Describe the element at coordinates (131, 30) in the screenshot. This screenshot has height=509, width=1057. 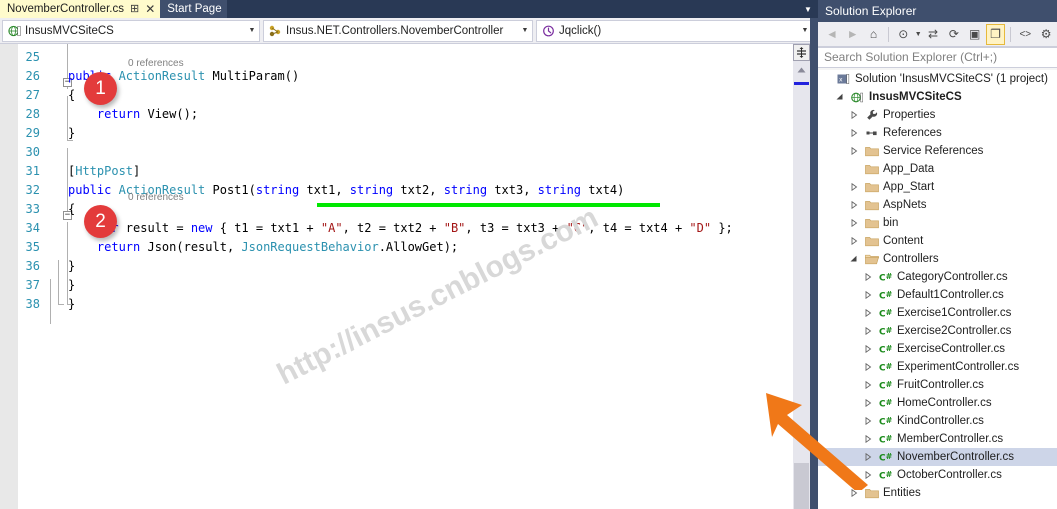
I see `project-dropdown: InsusMVCSiteCS ▼` at that location.